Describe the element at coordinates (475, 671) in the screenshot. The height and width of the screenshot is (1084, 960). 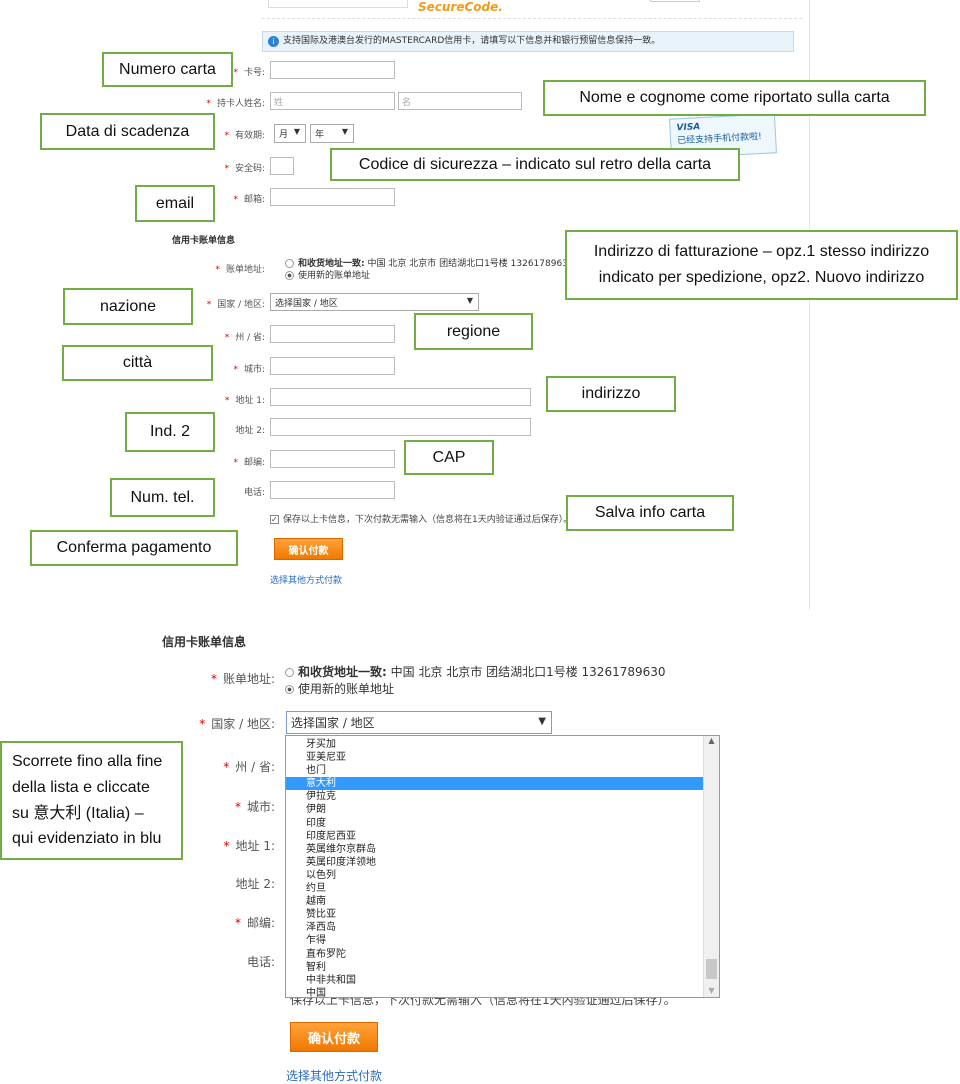
I see `same-address-radio-zoomed: 和收货地址一致: 中国 北京 北京市 团结湖北口1号楼 13261789630` at that location.